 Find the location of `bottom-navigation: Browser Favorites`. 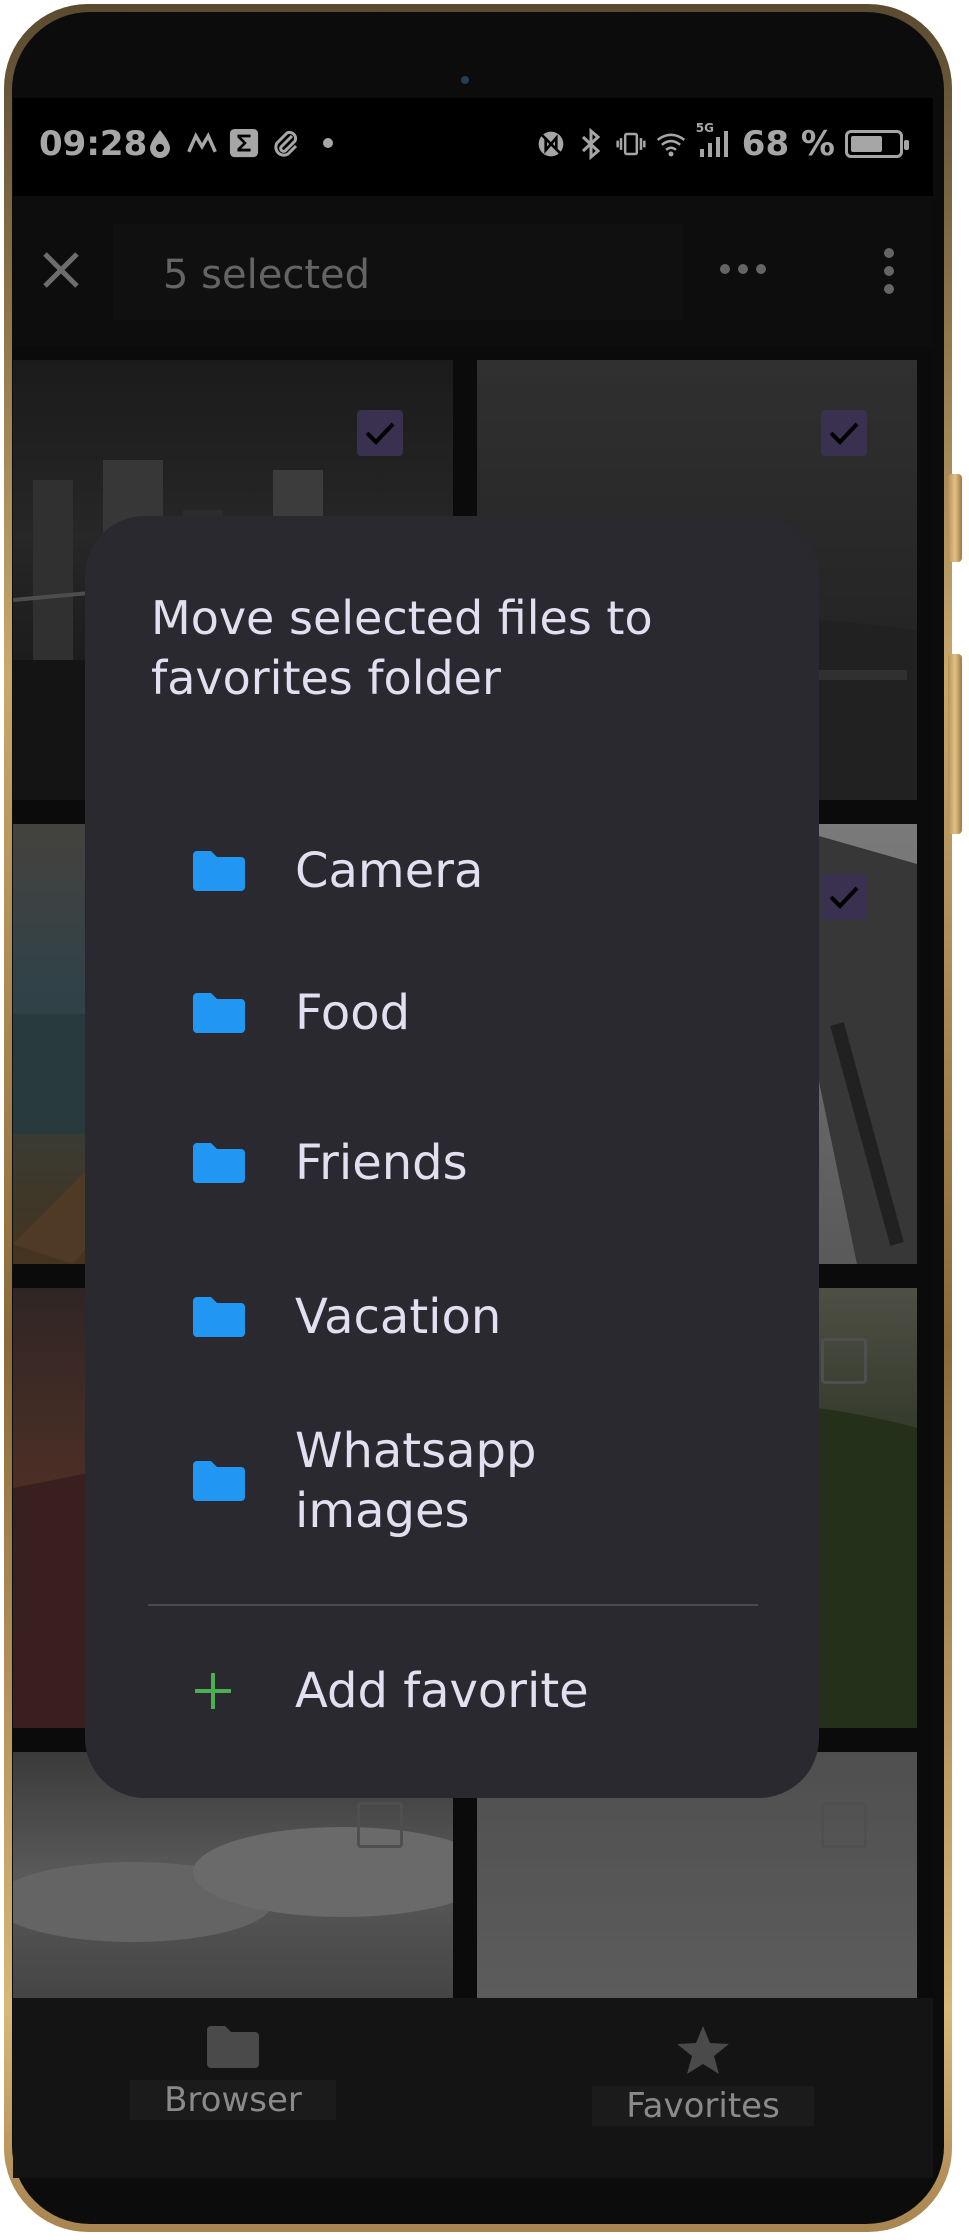

bottom-navigation: Browser Favorites is located at coordinates (473, 2088).